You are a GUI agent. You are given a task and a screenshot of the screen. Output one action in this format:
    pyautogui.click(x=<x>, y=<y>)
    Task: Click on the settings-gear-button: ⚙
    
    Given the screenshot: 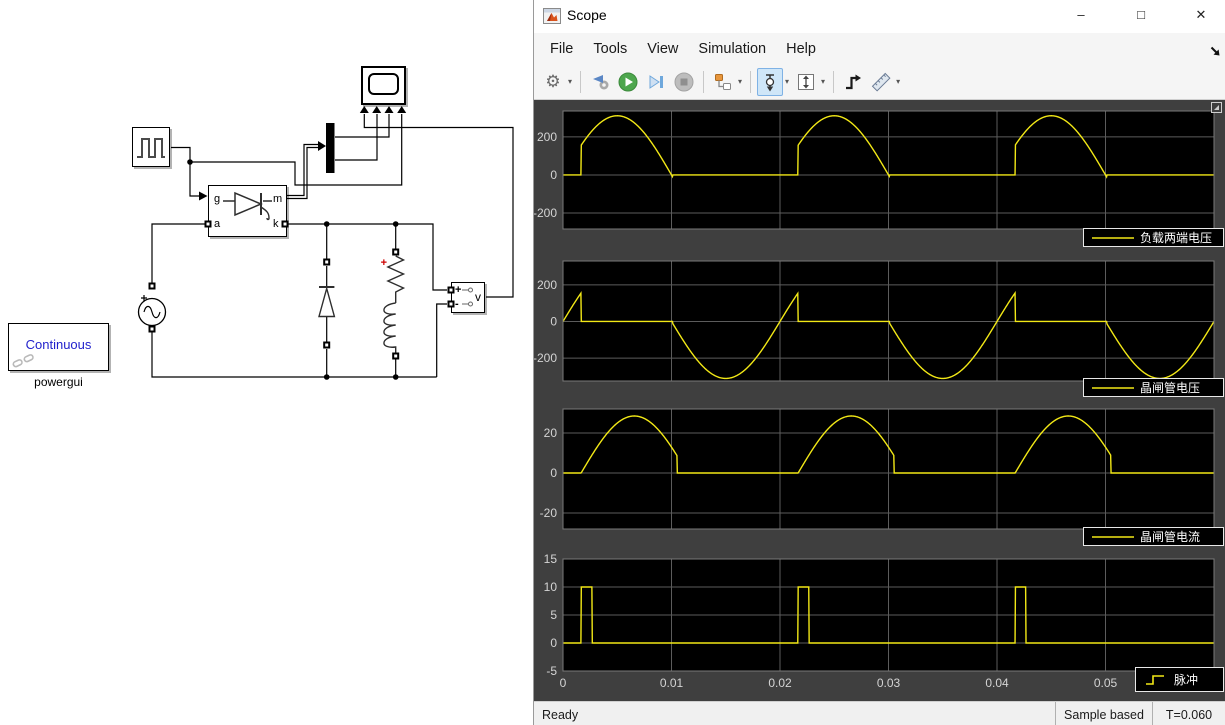 What is the action you would take?
    pyautogui.click(x=553, y=82)
    